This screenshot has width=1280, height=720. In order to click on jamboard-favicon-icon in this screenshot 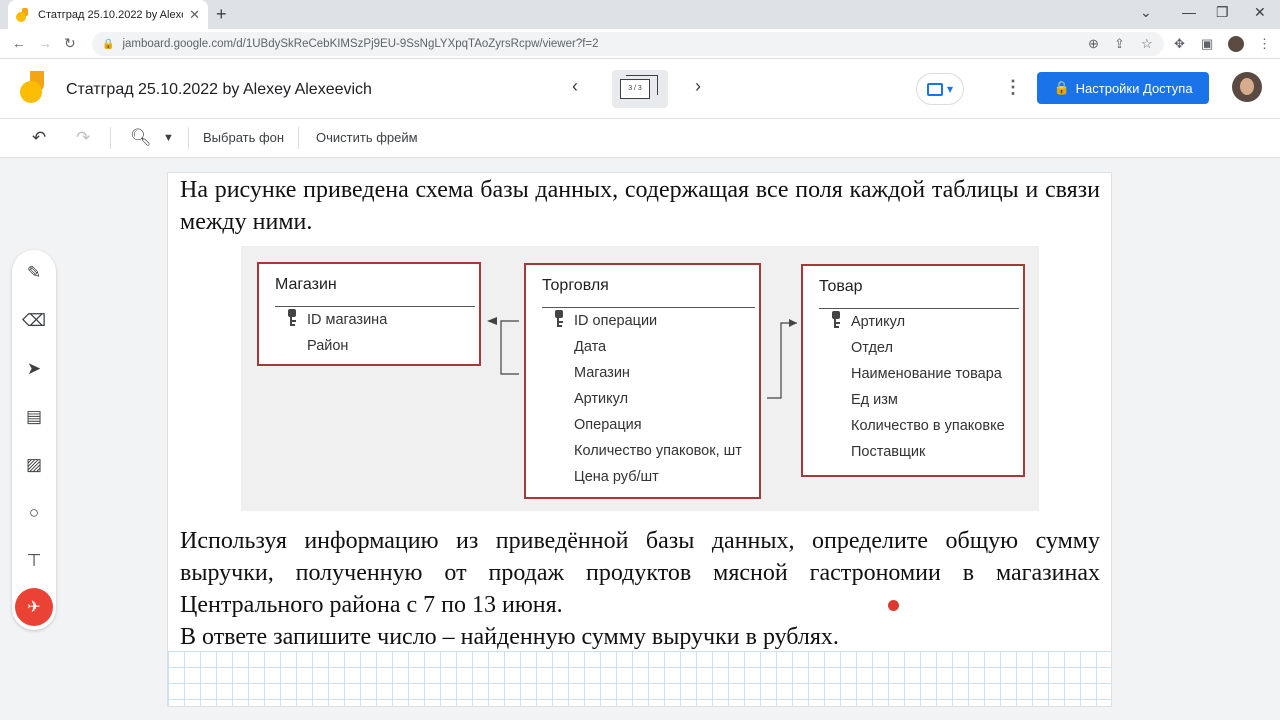, I will do `click(23, 14)`.